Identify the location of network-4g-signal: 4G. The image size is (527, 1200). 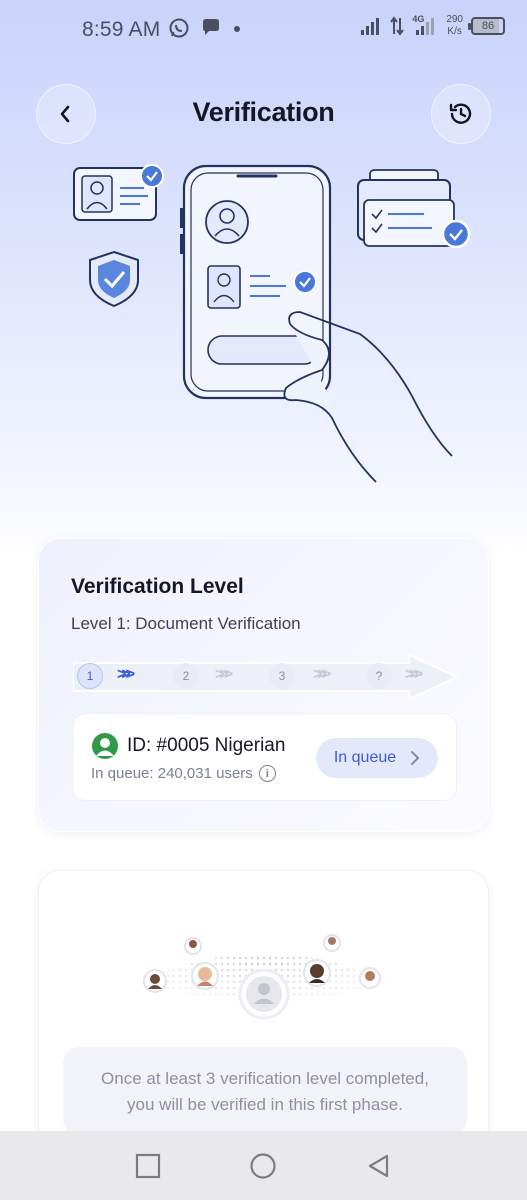
(425, 25).